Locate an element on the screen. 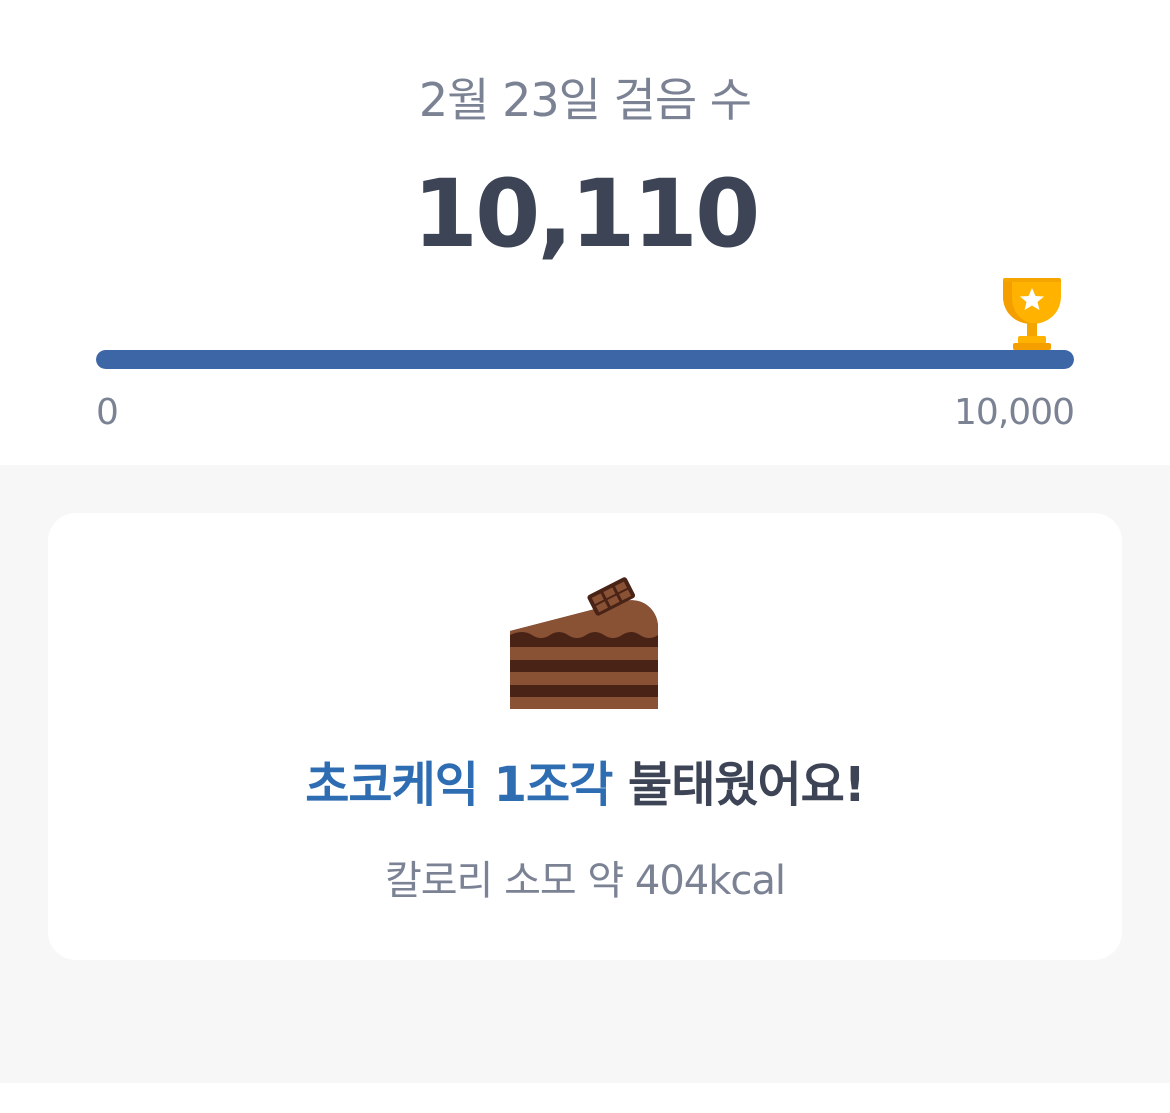 This screenshot has width=1170, height=1113. chocolate-cake-icon is located at coordinates (585, 643).